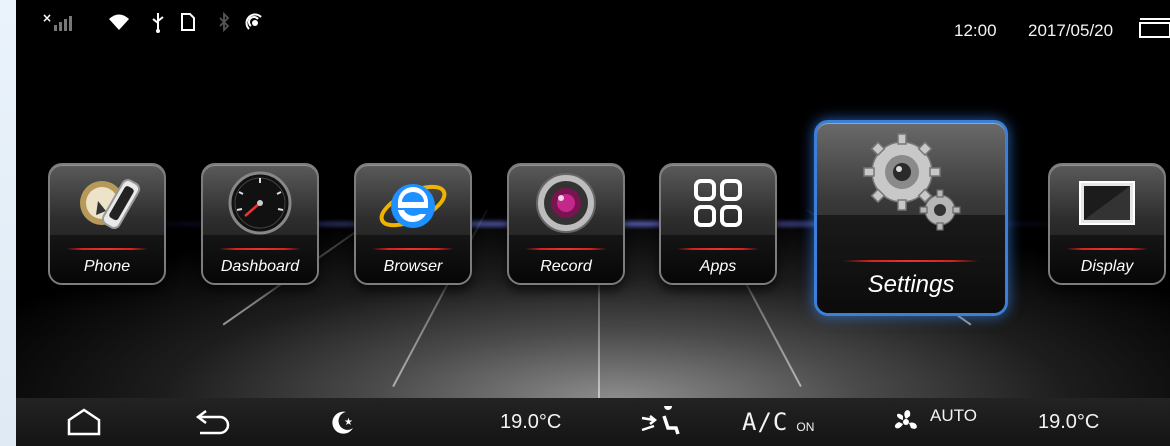  Describe the element at coordinates (911, 183) in the screenshot. I see `gears-icon` at that location.